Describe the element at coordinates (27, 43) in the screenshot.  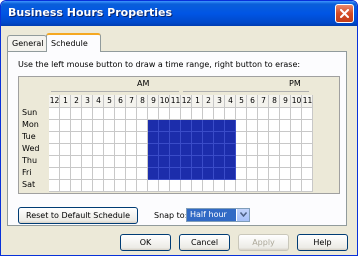
I see `tab-general: General` at that location.